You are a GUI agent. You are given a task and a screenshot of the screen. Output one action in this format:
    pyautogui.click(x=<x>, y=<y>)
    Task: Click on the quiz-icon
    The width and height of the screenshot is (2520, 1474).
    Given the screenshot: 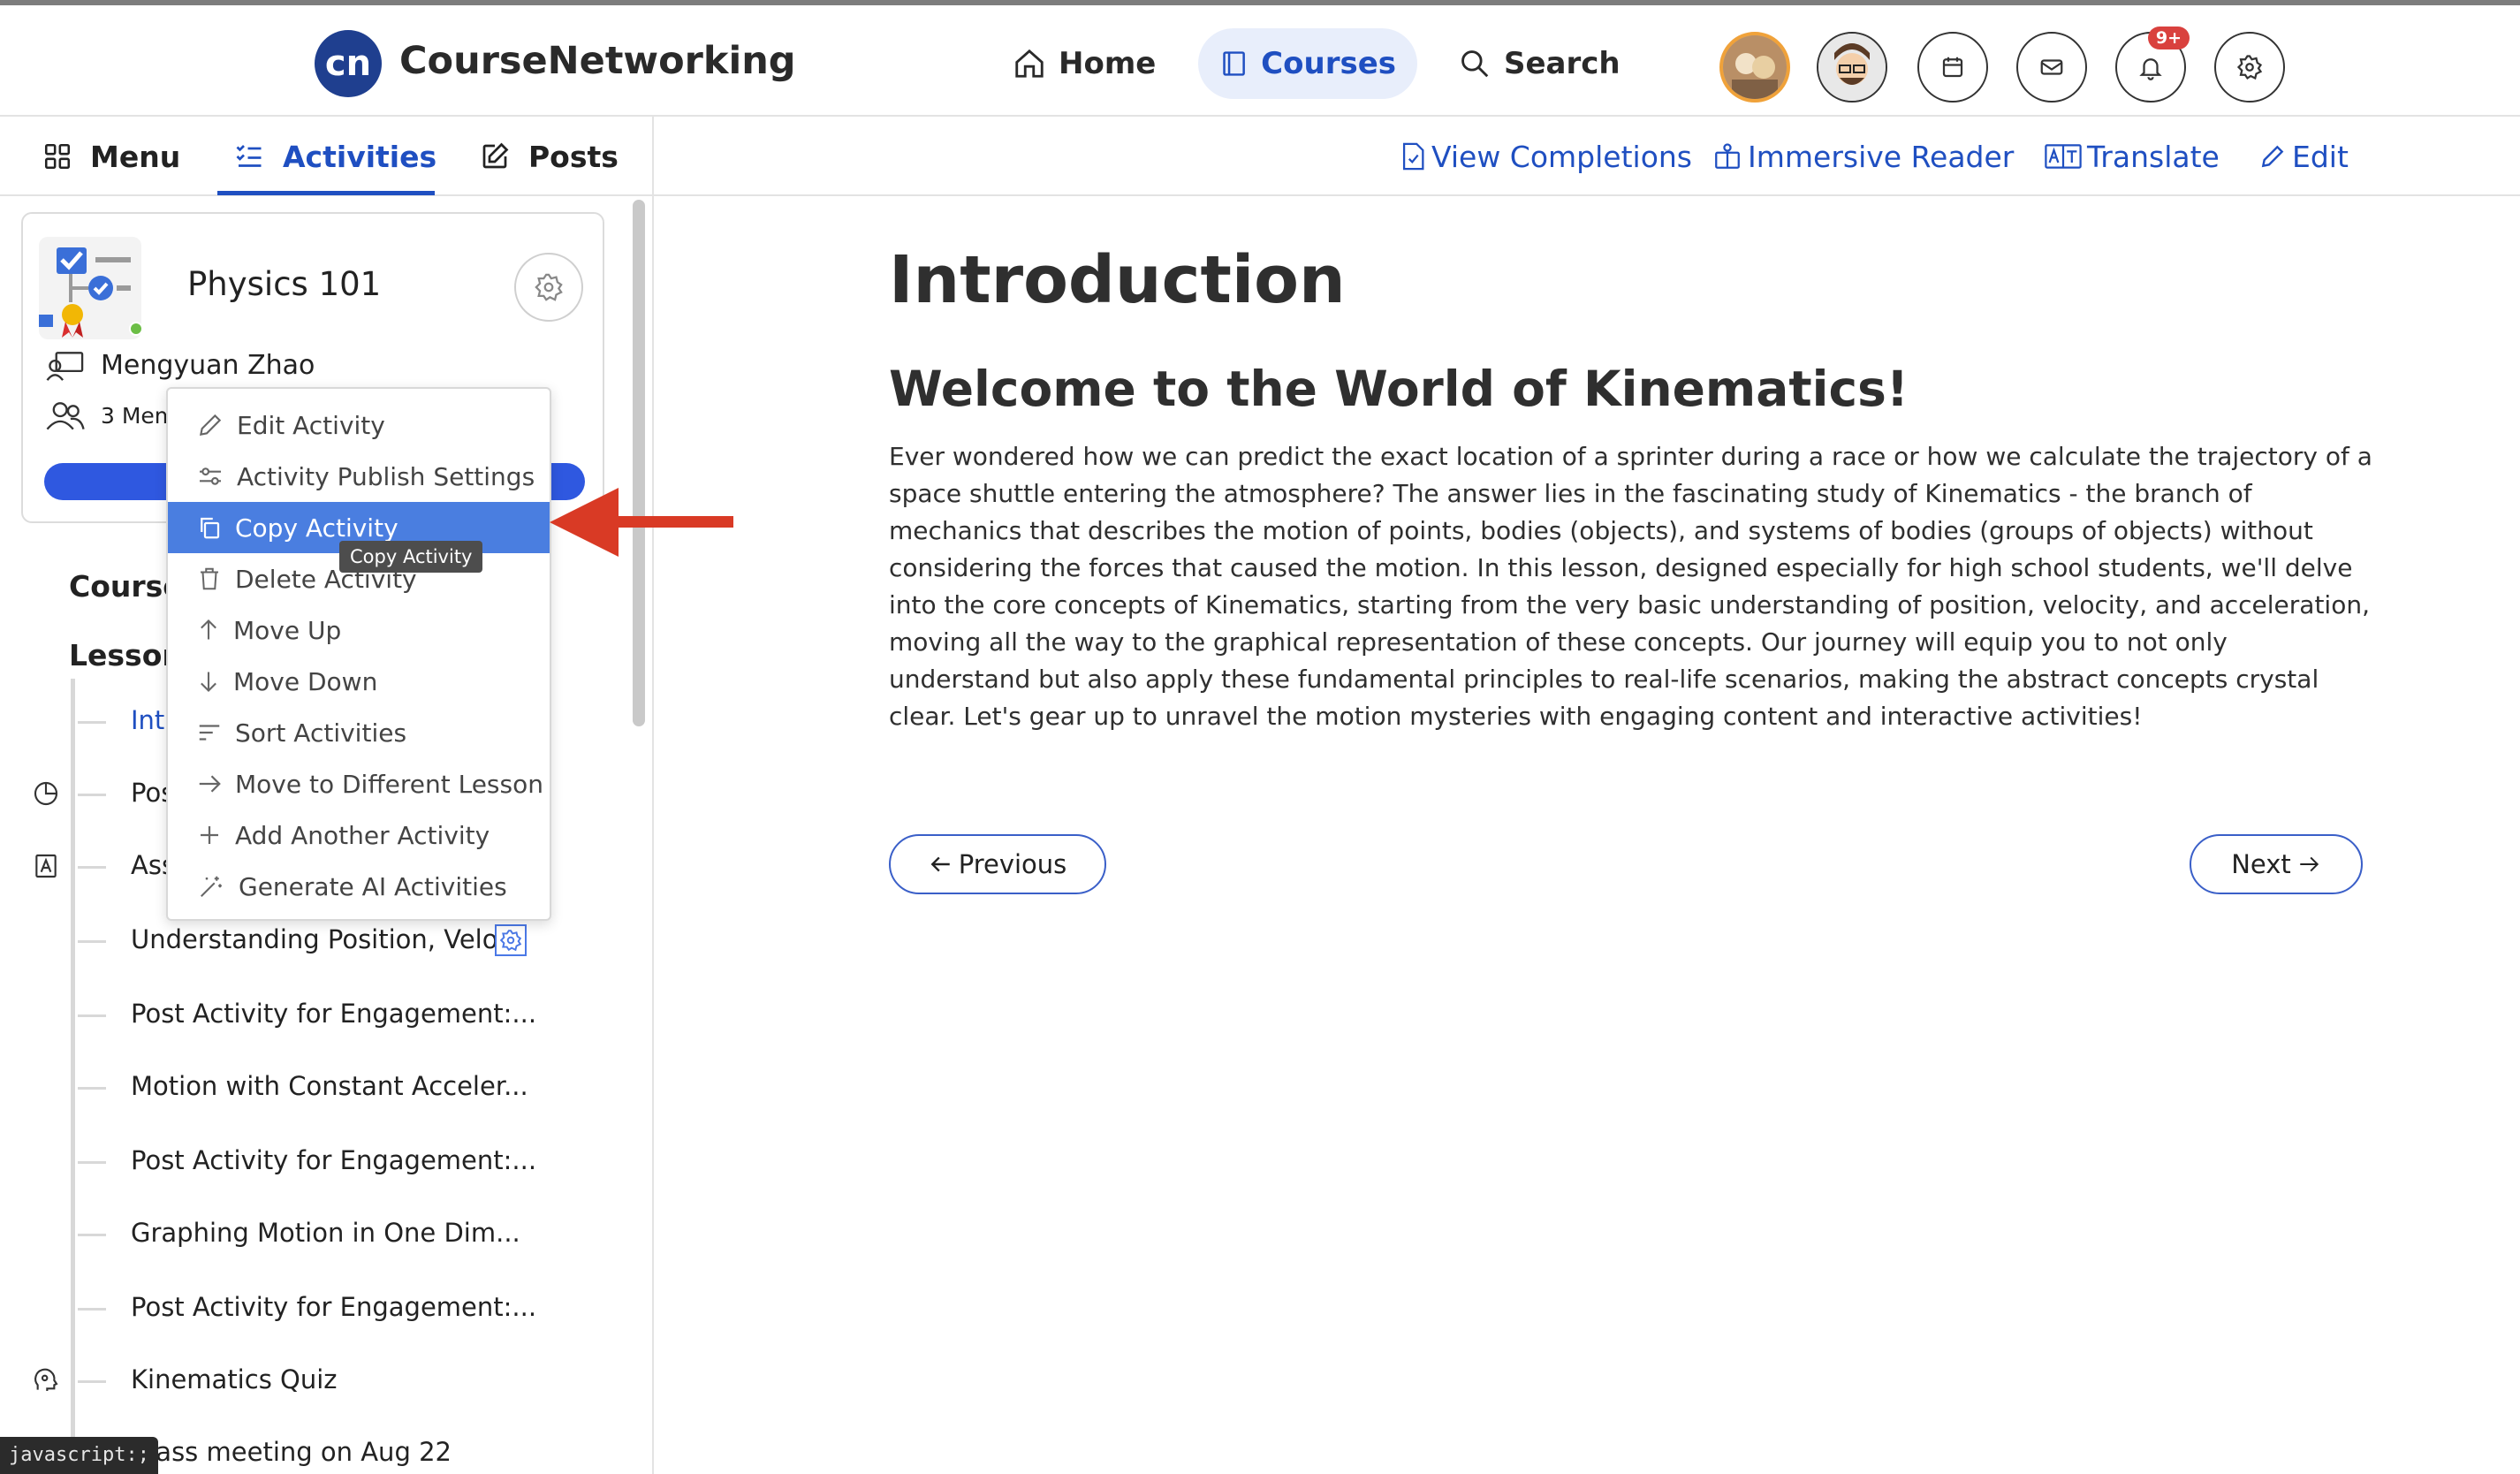 What is the action you would take?
    pyautogui.click(x=46, y=1379)
    